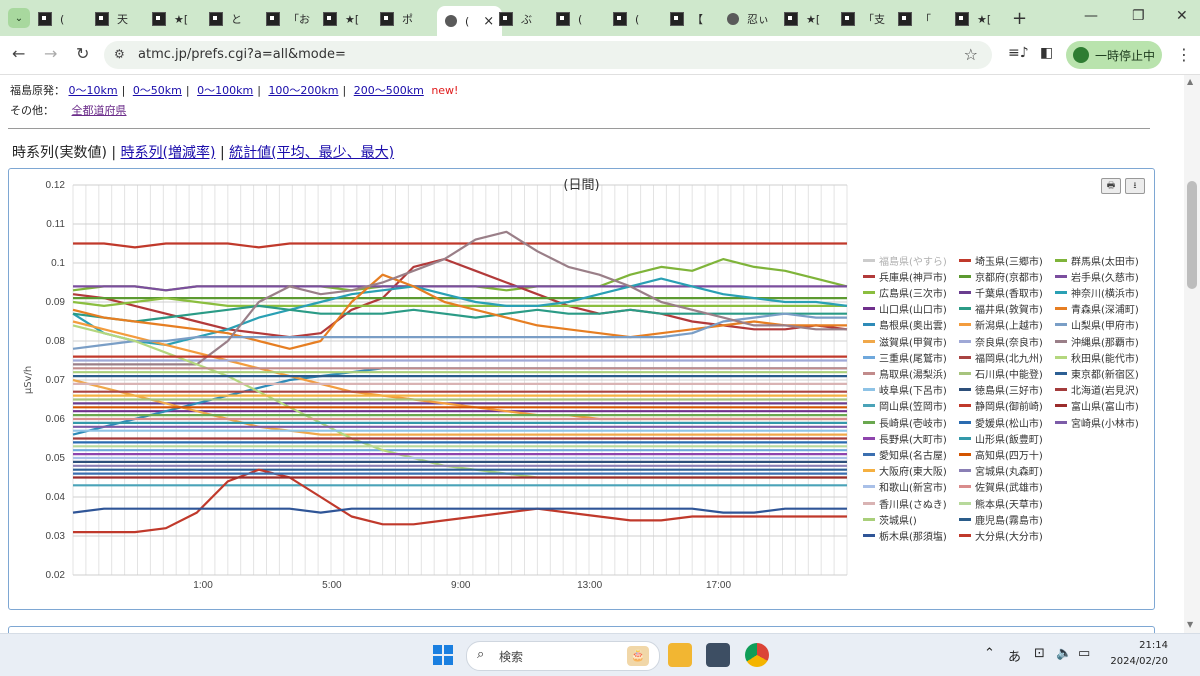  What do you see at coordinates (311, 153) in the screenshot?
I see `tab-statistics: 統計値(平均、最少、最大)` at bounding box center [311, 153].